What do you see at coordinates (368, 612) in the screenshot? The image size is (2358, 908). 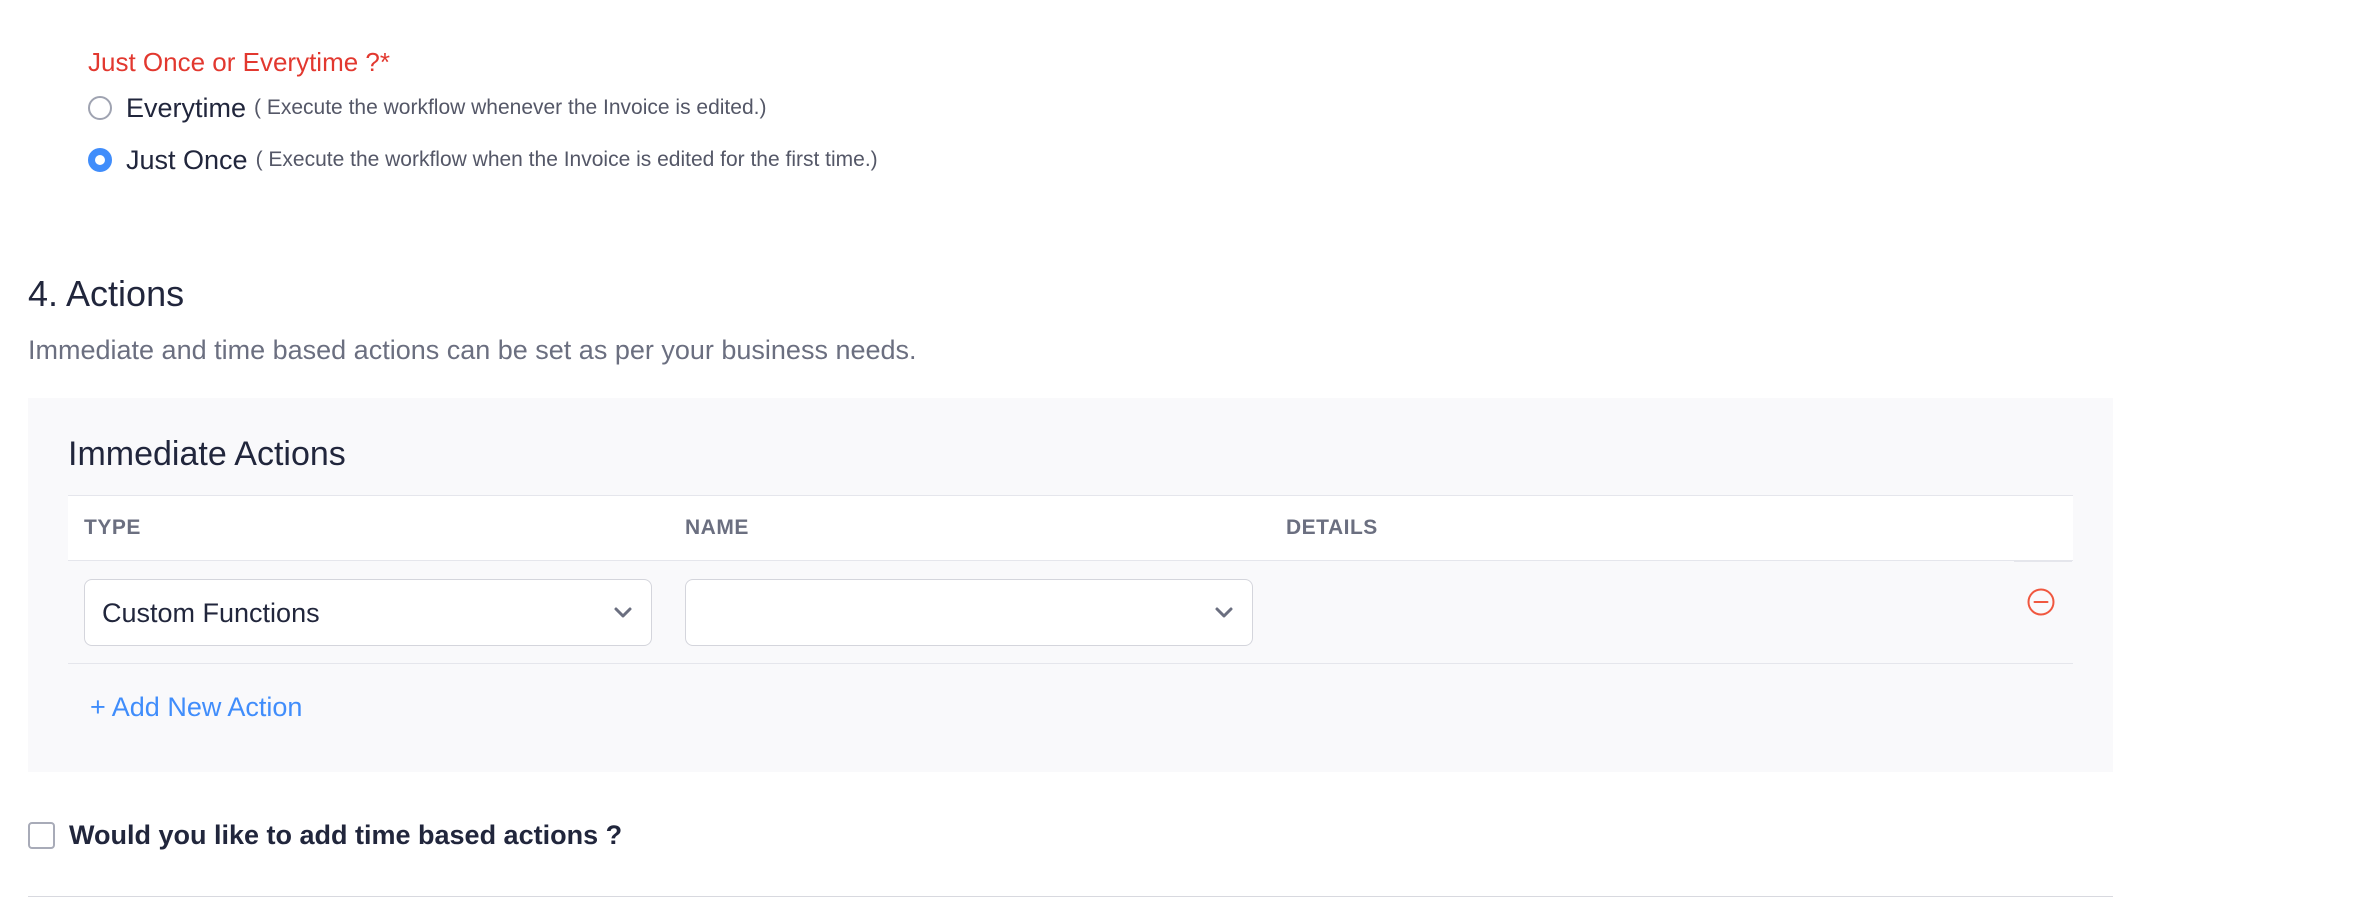 I see `action-type-select: Custom Functions` at bounding box center [368, 612].